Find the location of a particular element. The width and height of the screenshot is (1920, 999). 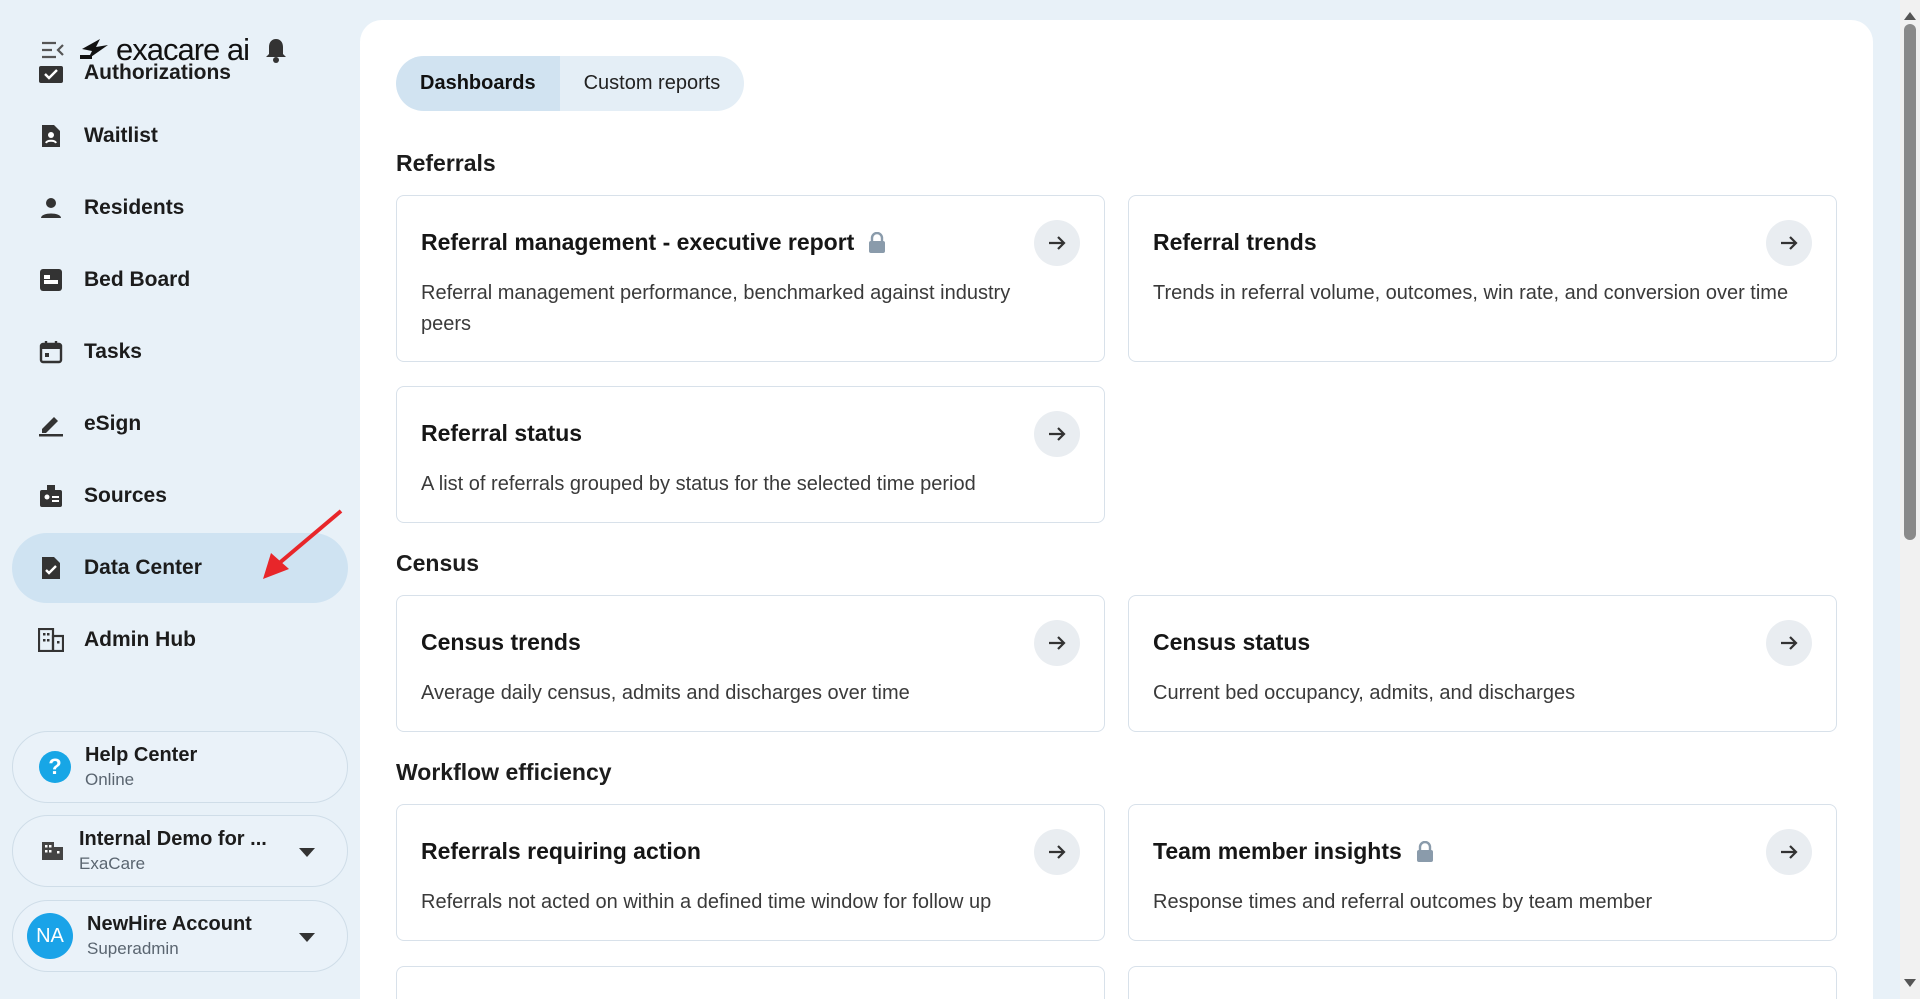

card-title-text: Referral status is located at coordinates (502, 433).